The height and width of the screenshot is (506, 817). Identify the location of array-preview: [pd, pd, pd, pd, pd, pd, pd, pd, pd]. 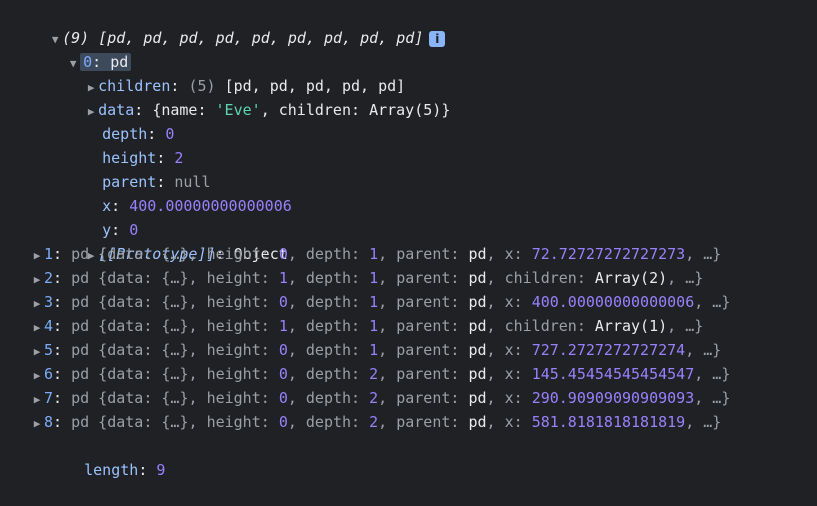
(261, 38).